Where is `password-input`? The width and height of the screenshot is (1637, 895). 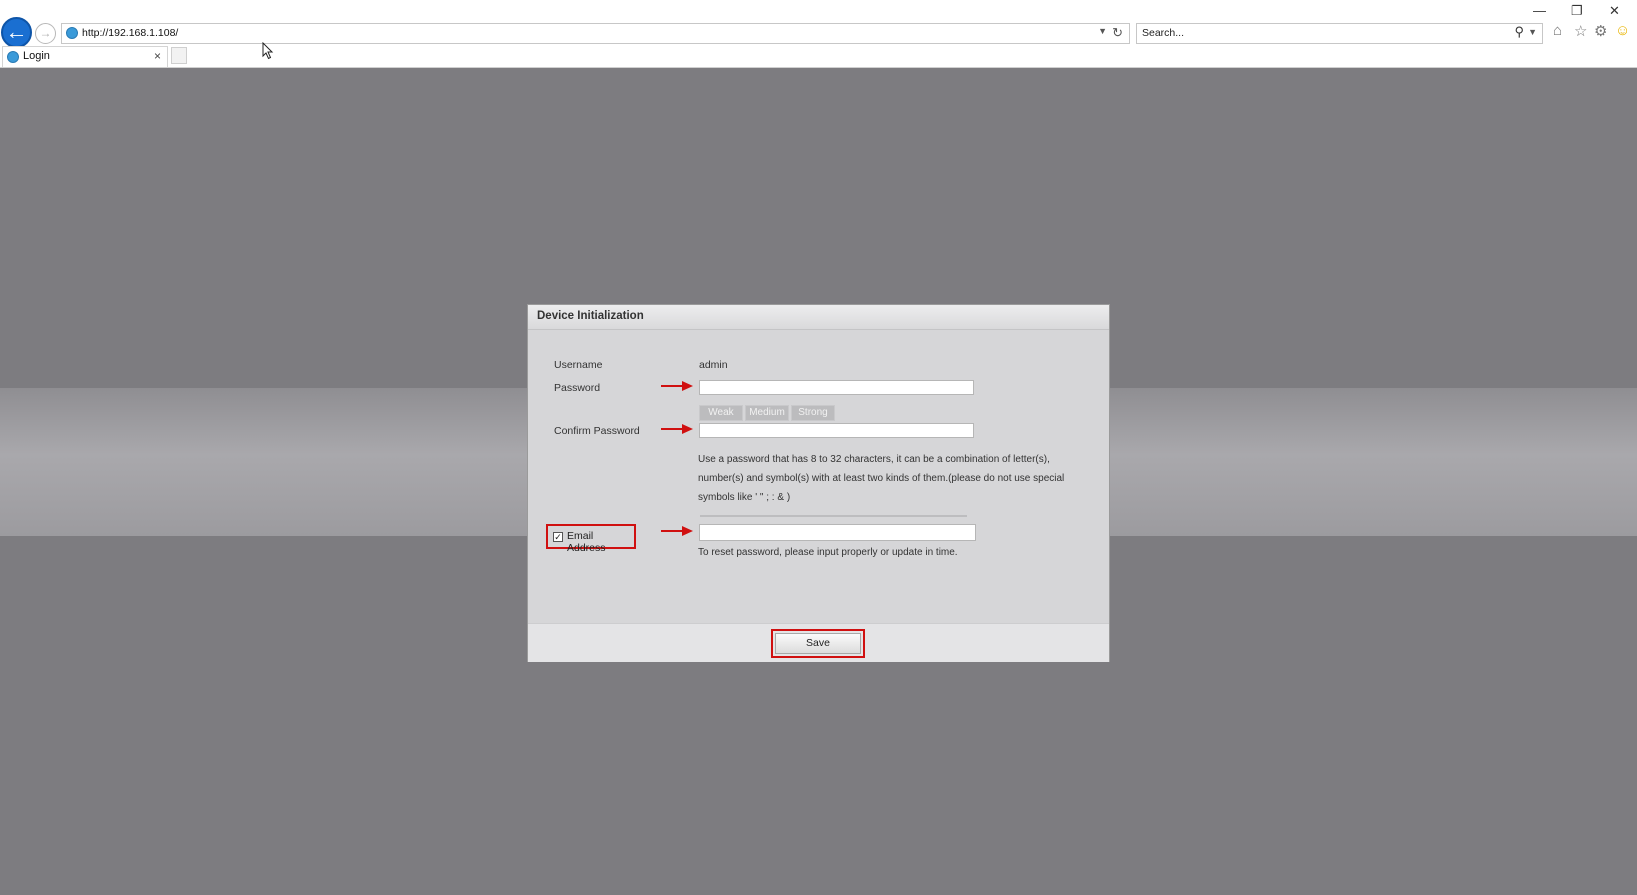
password-input is located at coordinates (836, 387).